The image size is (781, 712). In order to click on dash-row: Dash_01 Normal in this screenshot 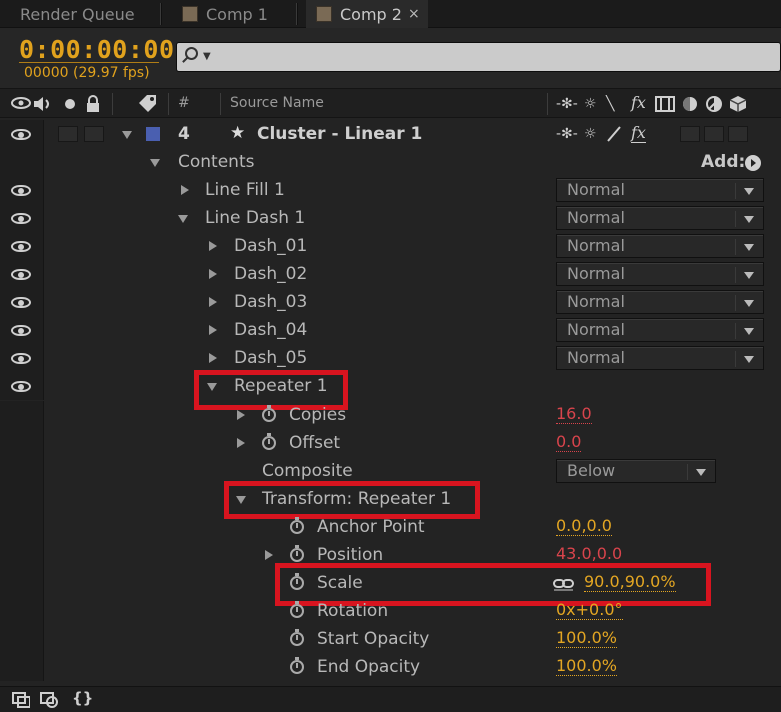, I will do `click(390, 246)`.